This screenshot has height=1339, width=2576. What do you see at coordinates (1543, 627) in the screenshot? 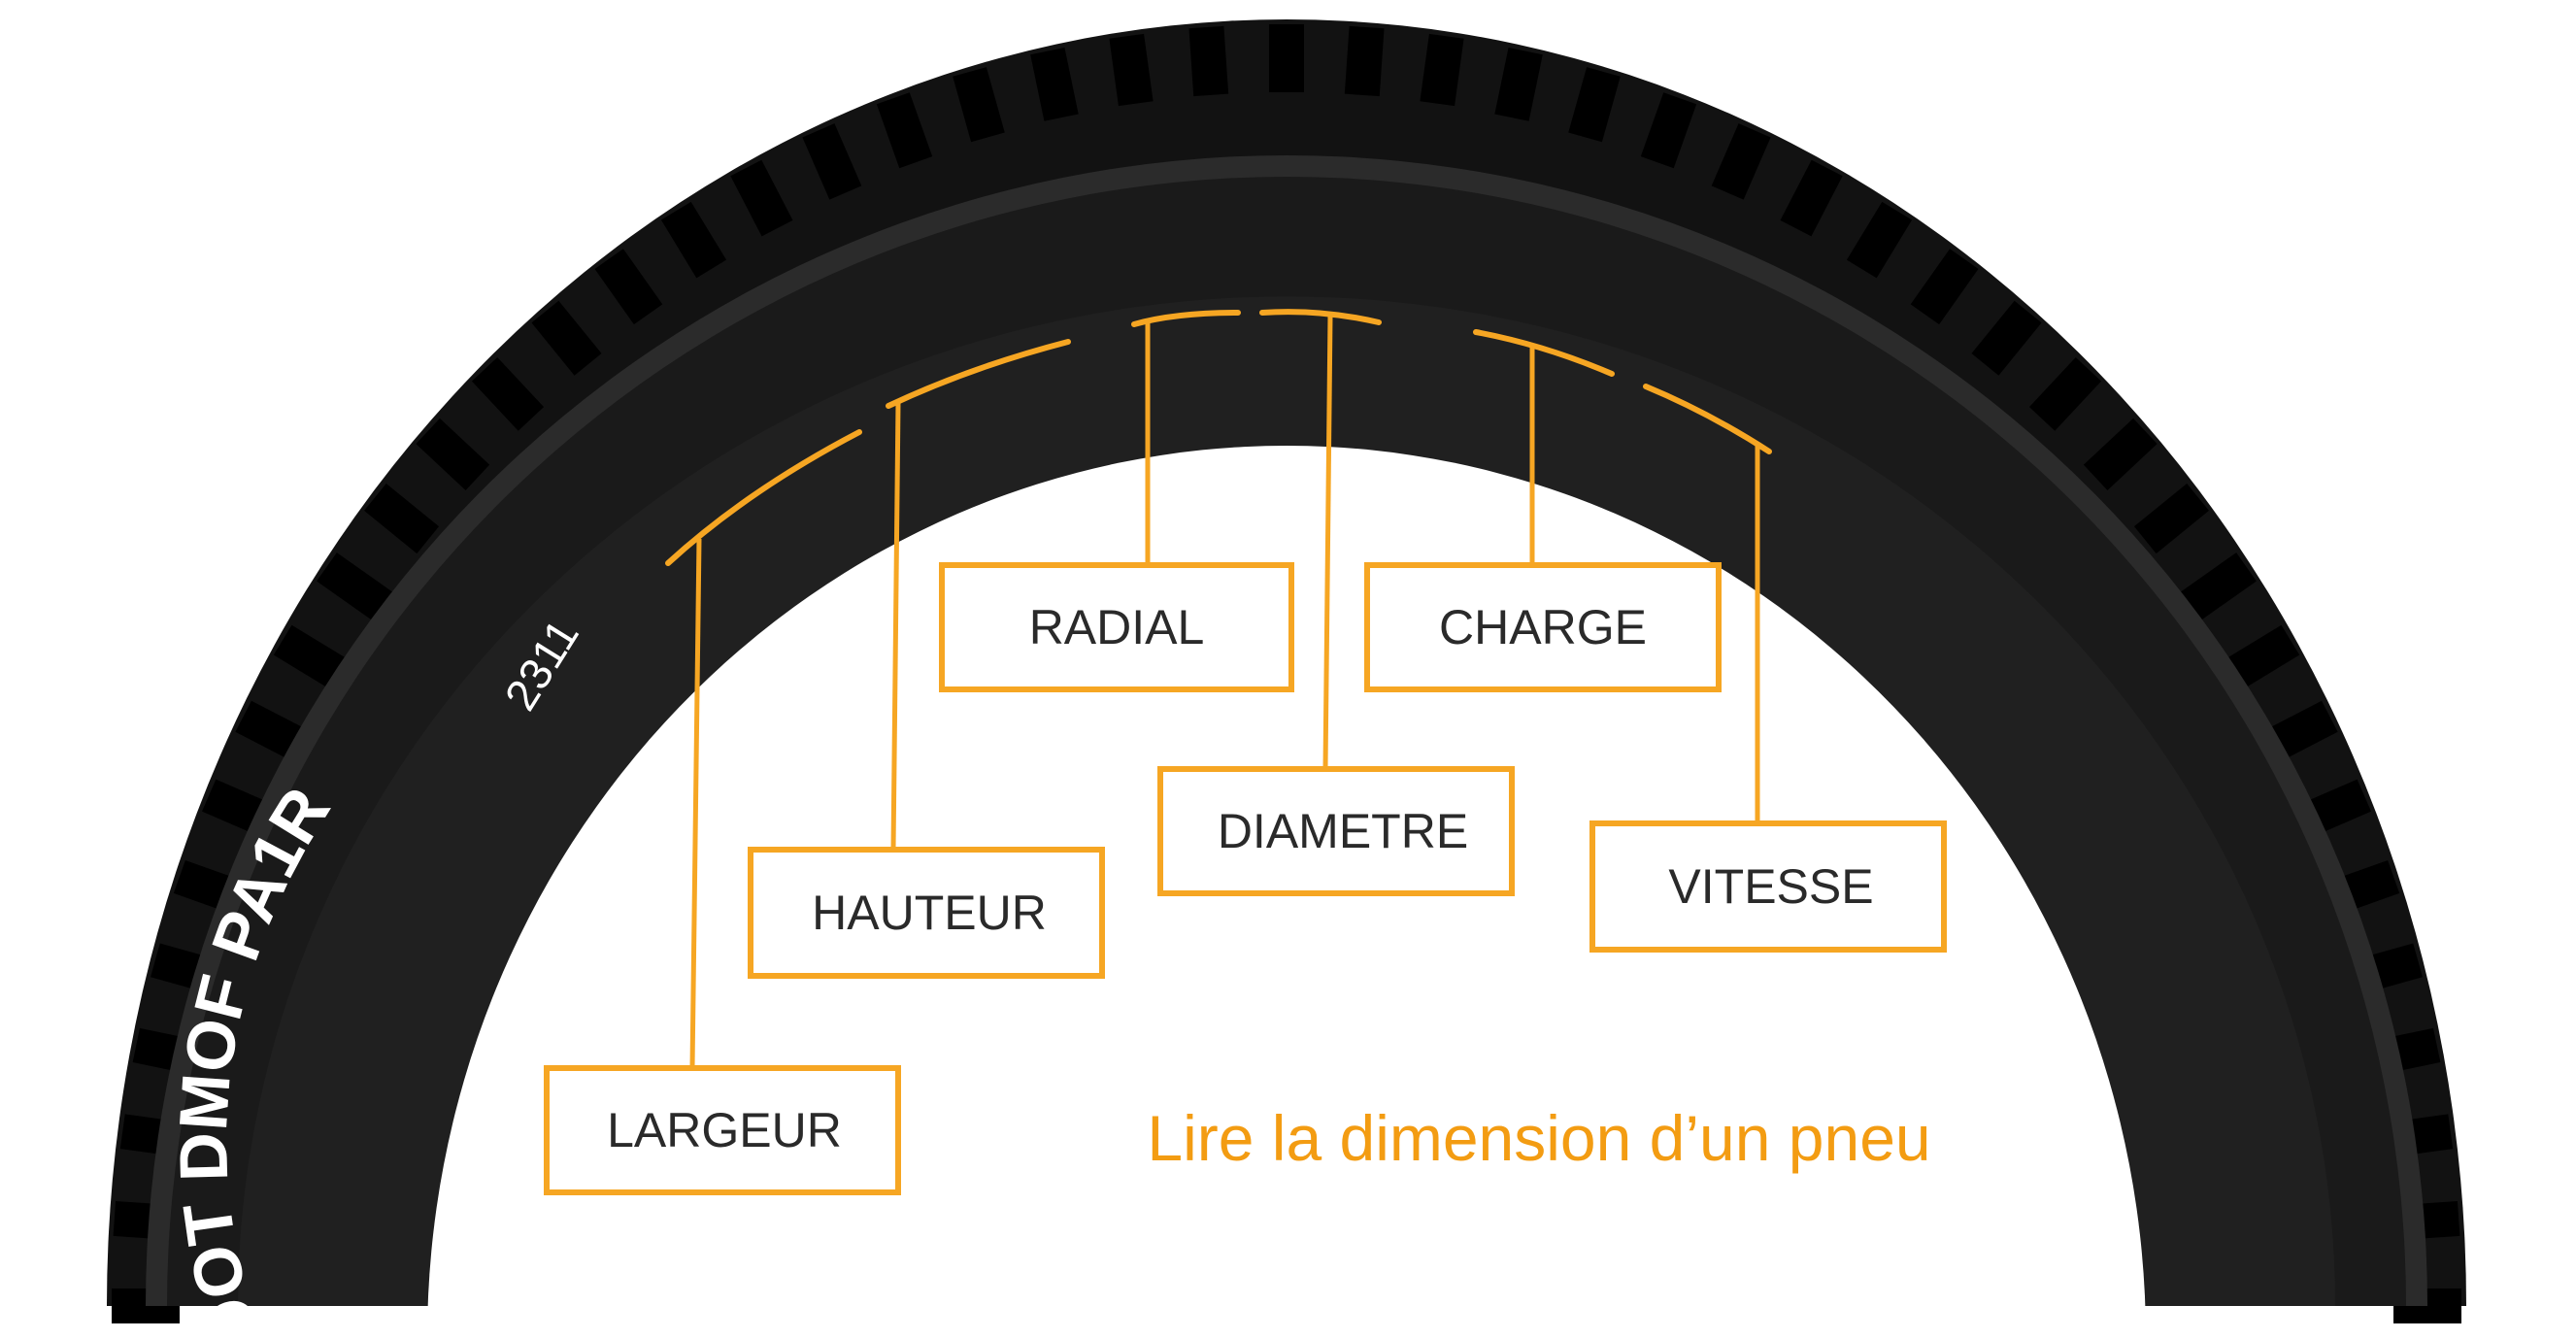
I see `label-charge: CHARGE` at bounding box center [1543, 627].